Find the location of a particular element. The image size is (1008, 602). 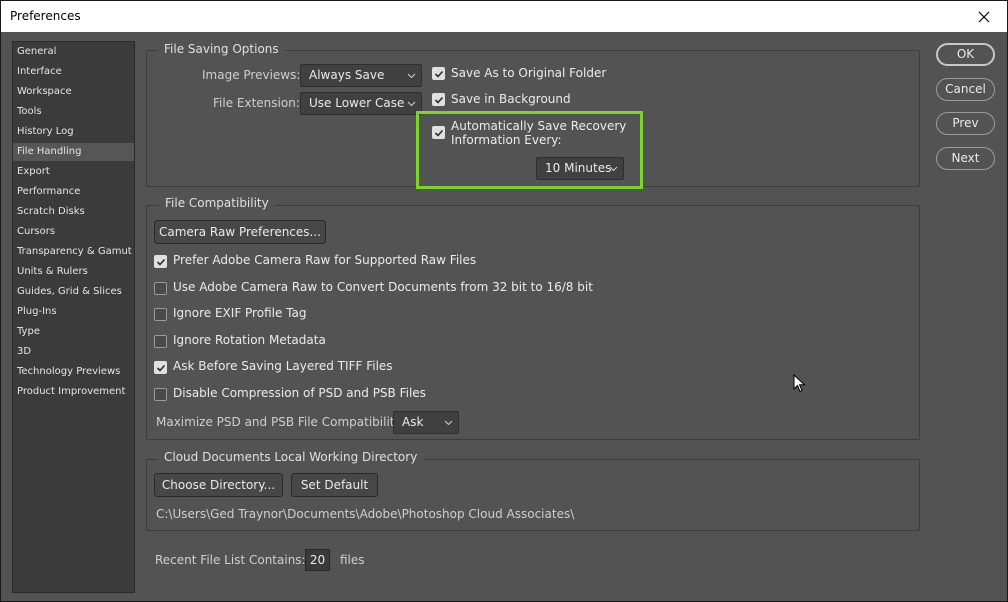

sidebar-item-type: Type is located at coordinates (73, 332).